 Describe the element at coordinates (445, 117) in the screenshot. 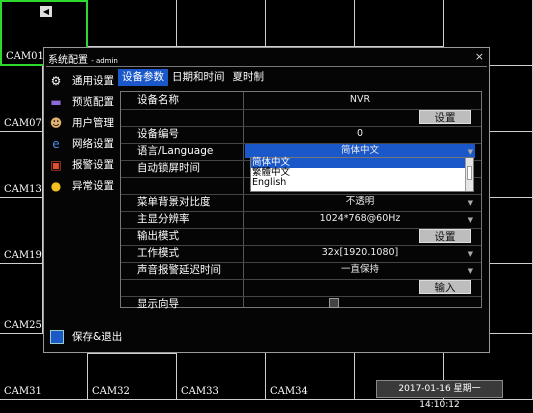

I see `device-name-set-button: 设置` at that location.